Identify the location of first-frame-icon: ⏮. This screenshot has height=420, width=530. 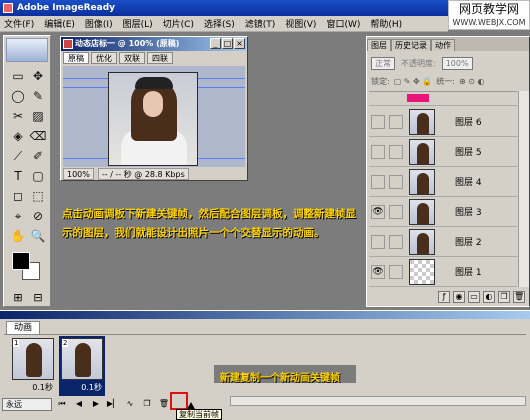
(62, 404).